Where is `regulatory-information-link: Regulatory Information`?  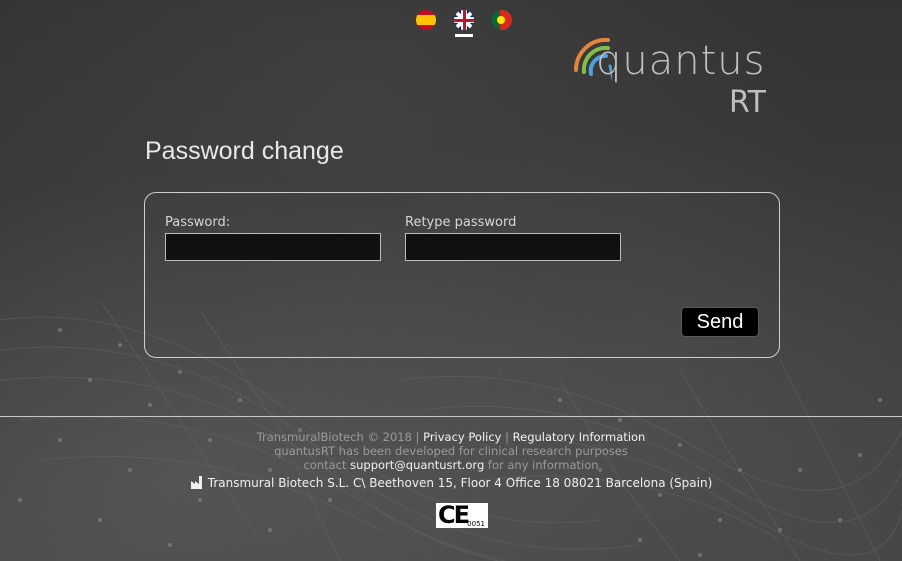
regulatory-information-link: Regulatory Information is located at coordinates (579, 437).